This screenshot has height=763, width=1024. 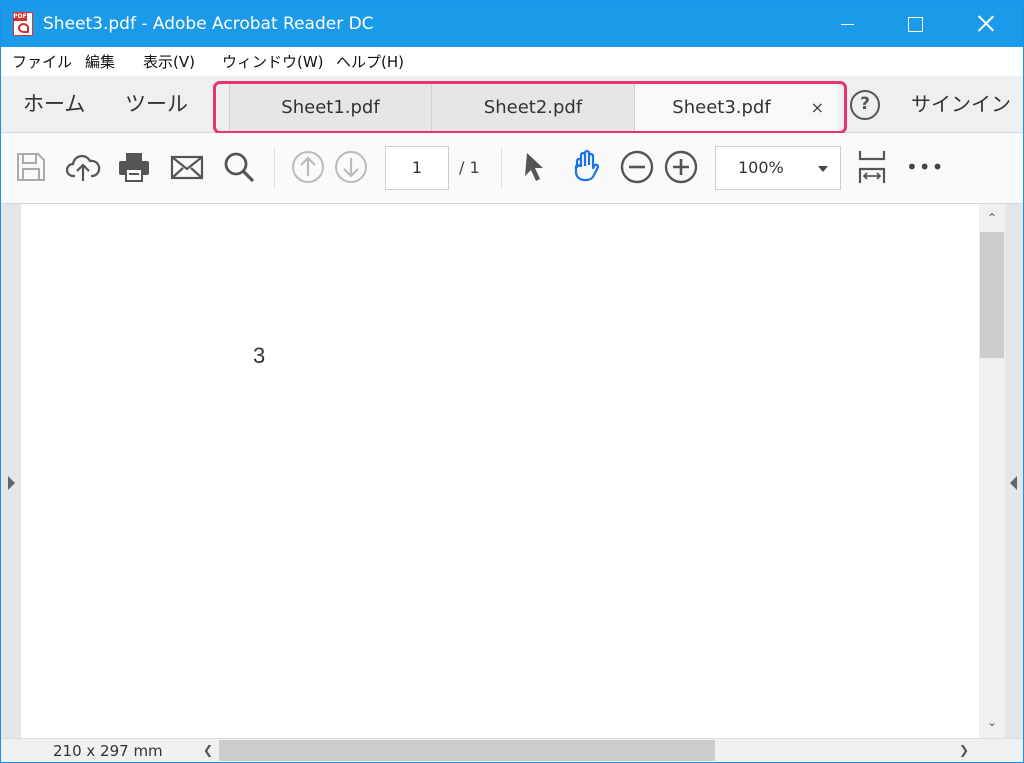 I want to click on title-bar: PDF Sheet3.pdf - Adobe Acrobat Reader DC, so click(x=512, y=24).